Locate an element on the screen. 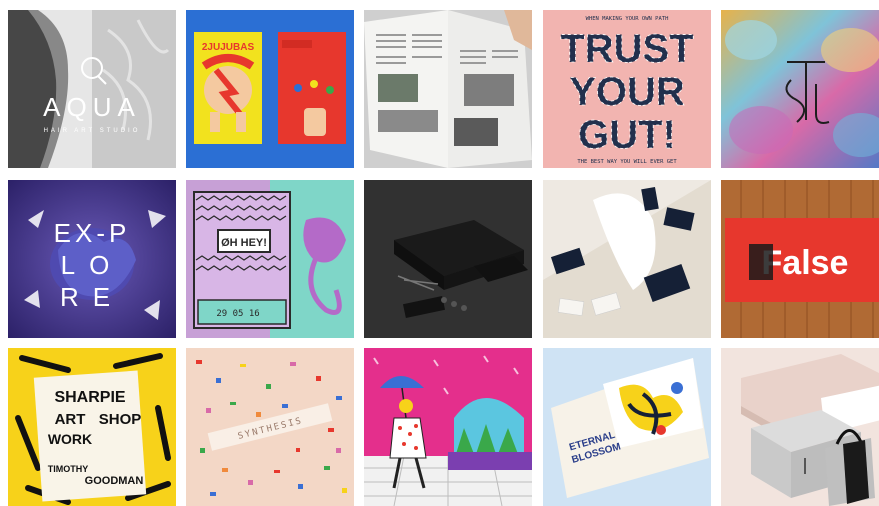  ohhey-date: 29 05 16 is located at coordinates (237, 314).